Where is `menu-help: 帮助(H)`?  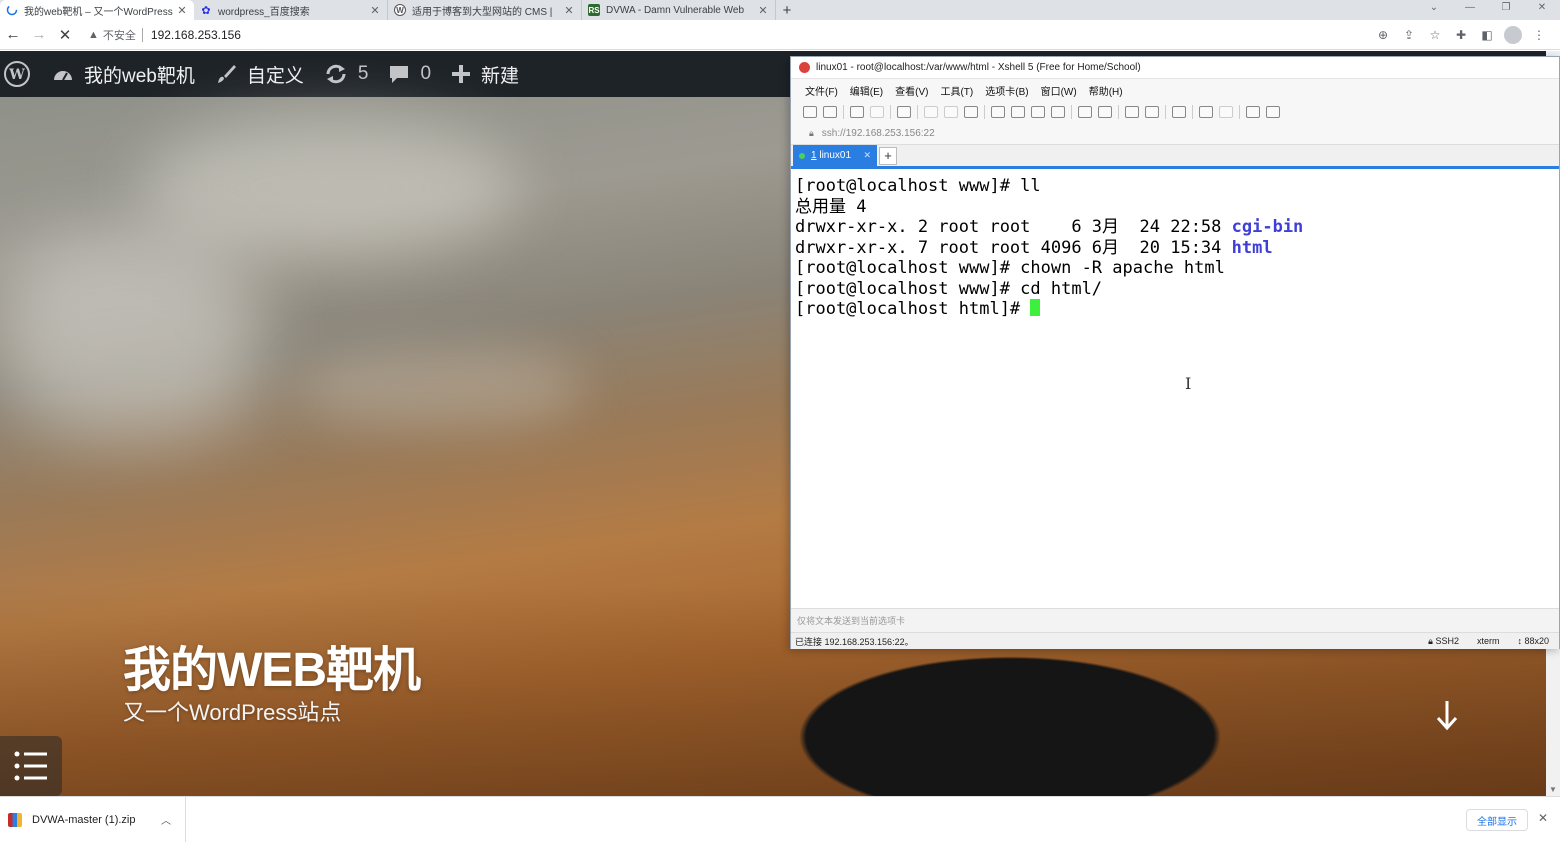
menu-help: 帮助(H) is located at coordinates (1106, 90).